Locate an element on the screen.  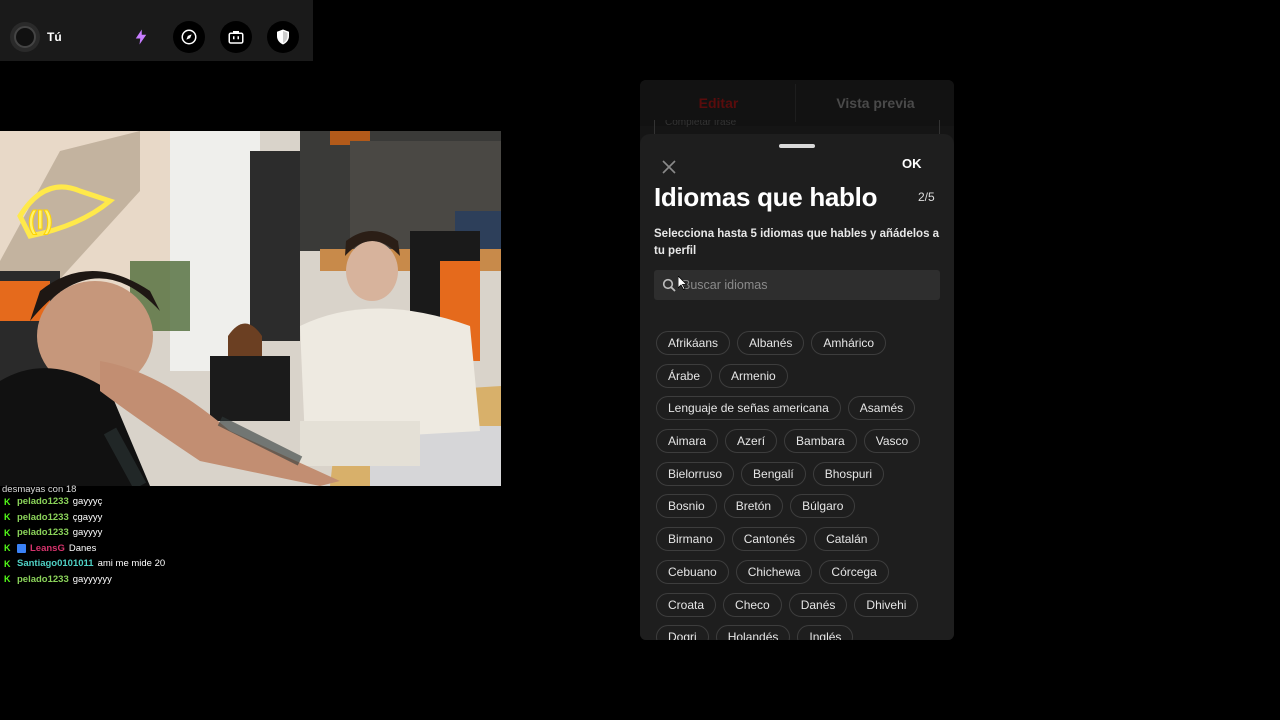
language-chip: Bosnio is located at coordinates (686, 506).